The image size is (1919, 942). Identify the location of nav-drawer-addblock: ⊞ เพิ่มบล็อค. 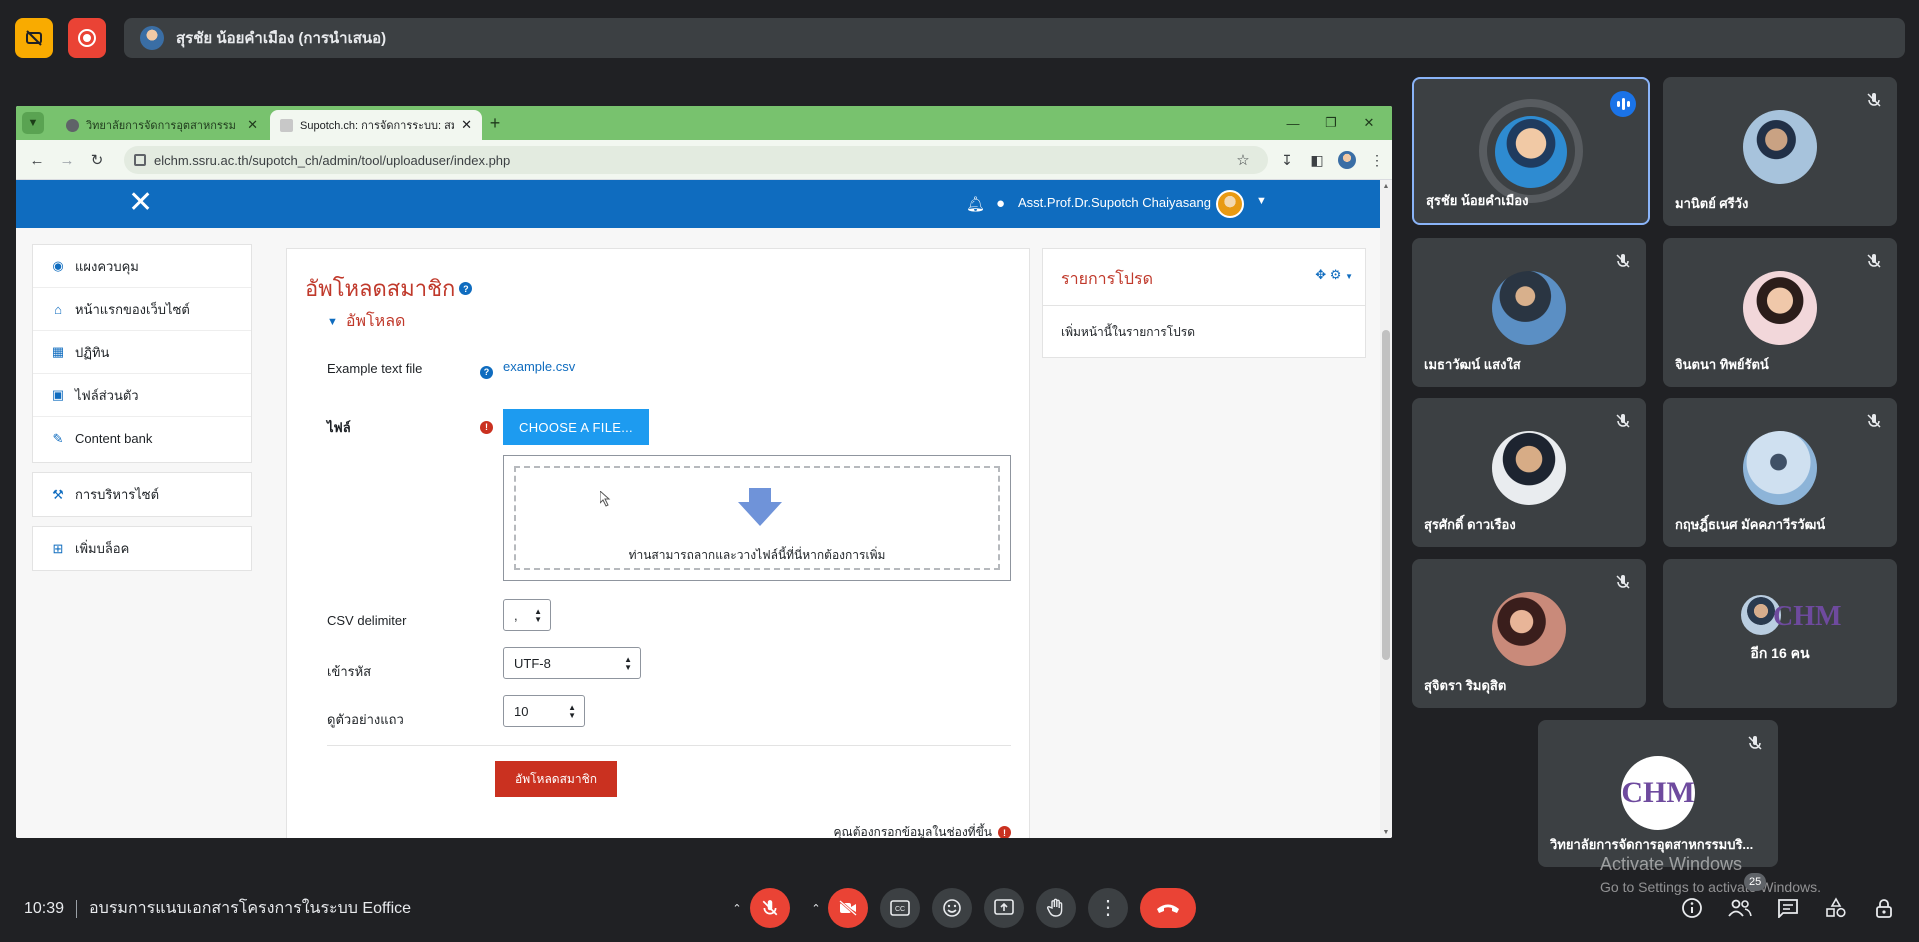
(142, 548).